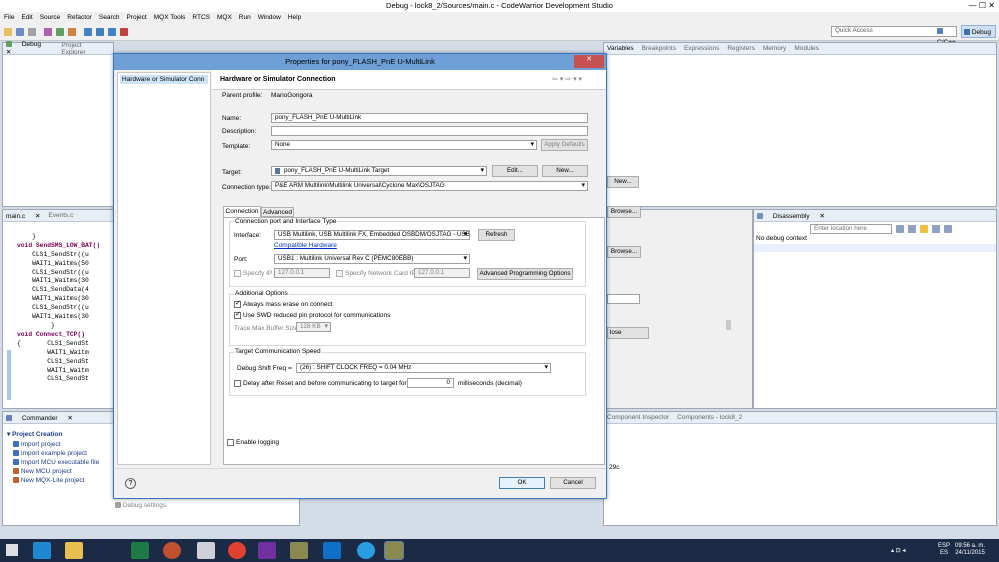 This screenshot has height=562, width=999. Describe the element at coordinates (339, 273) in the screenshot. I see `specify-card-ip-checkbox` at that location.